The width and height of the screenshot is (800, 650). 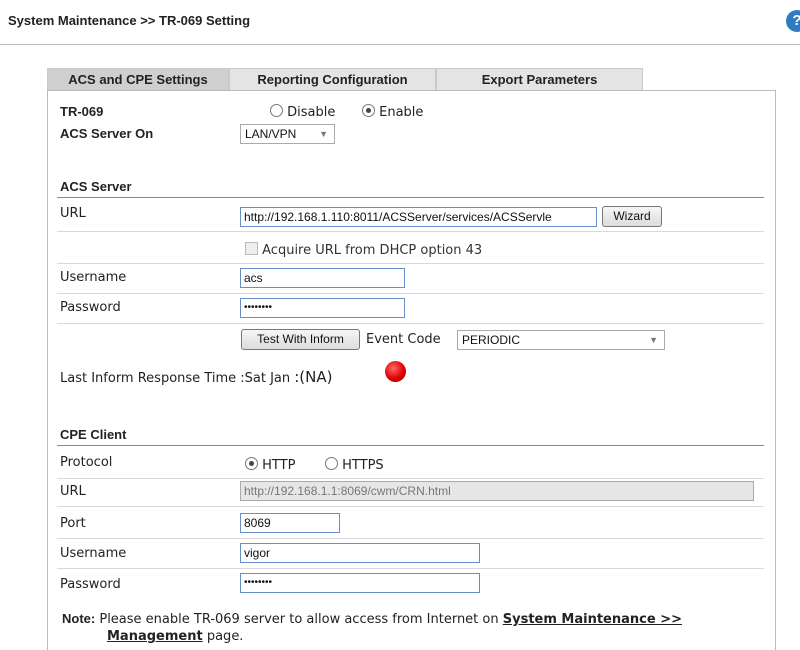 I want to click on acs-server-heading: ACS Server, so click(x=96, y=186).